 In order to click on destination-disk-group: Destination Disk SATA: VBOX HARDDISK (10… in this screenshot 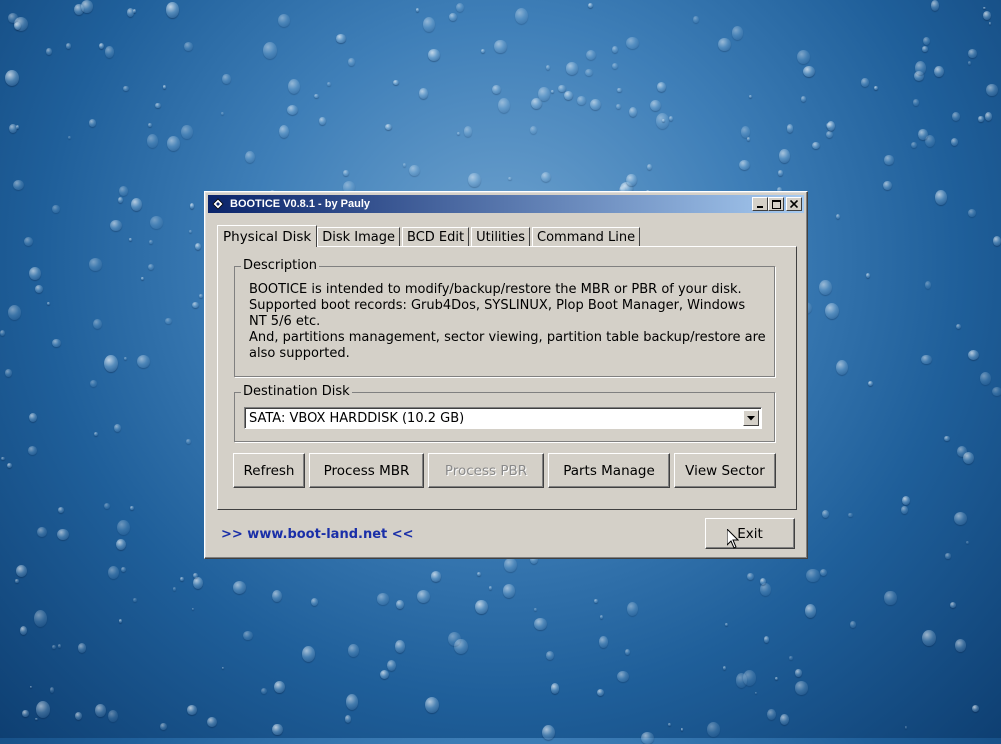, I will do `click(504, 413)`.